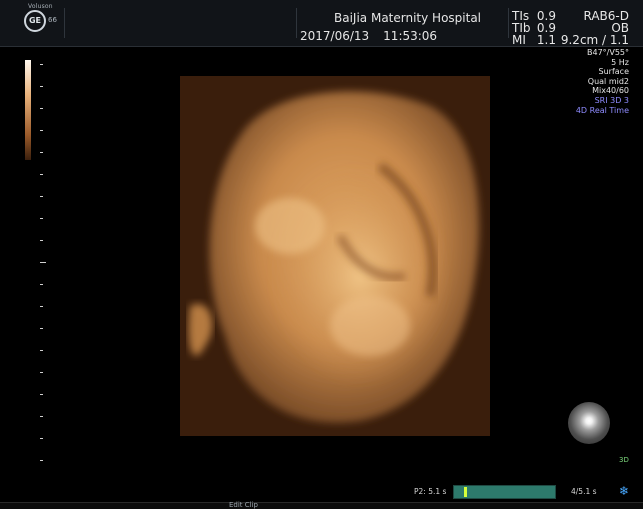 The width and height of the screenshot is (643, 509). I want to click on light-source-icon, so click(589, 423).